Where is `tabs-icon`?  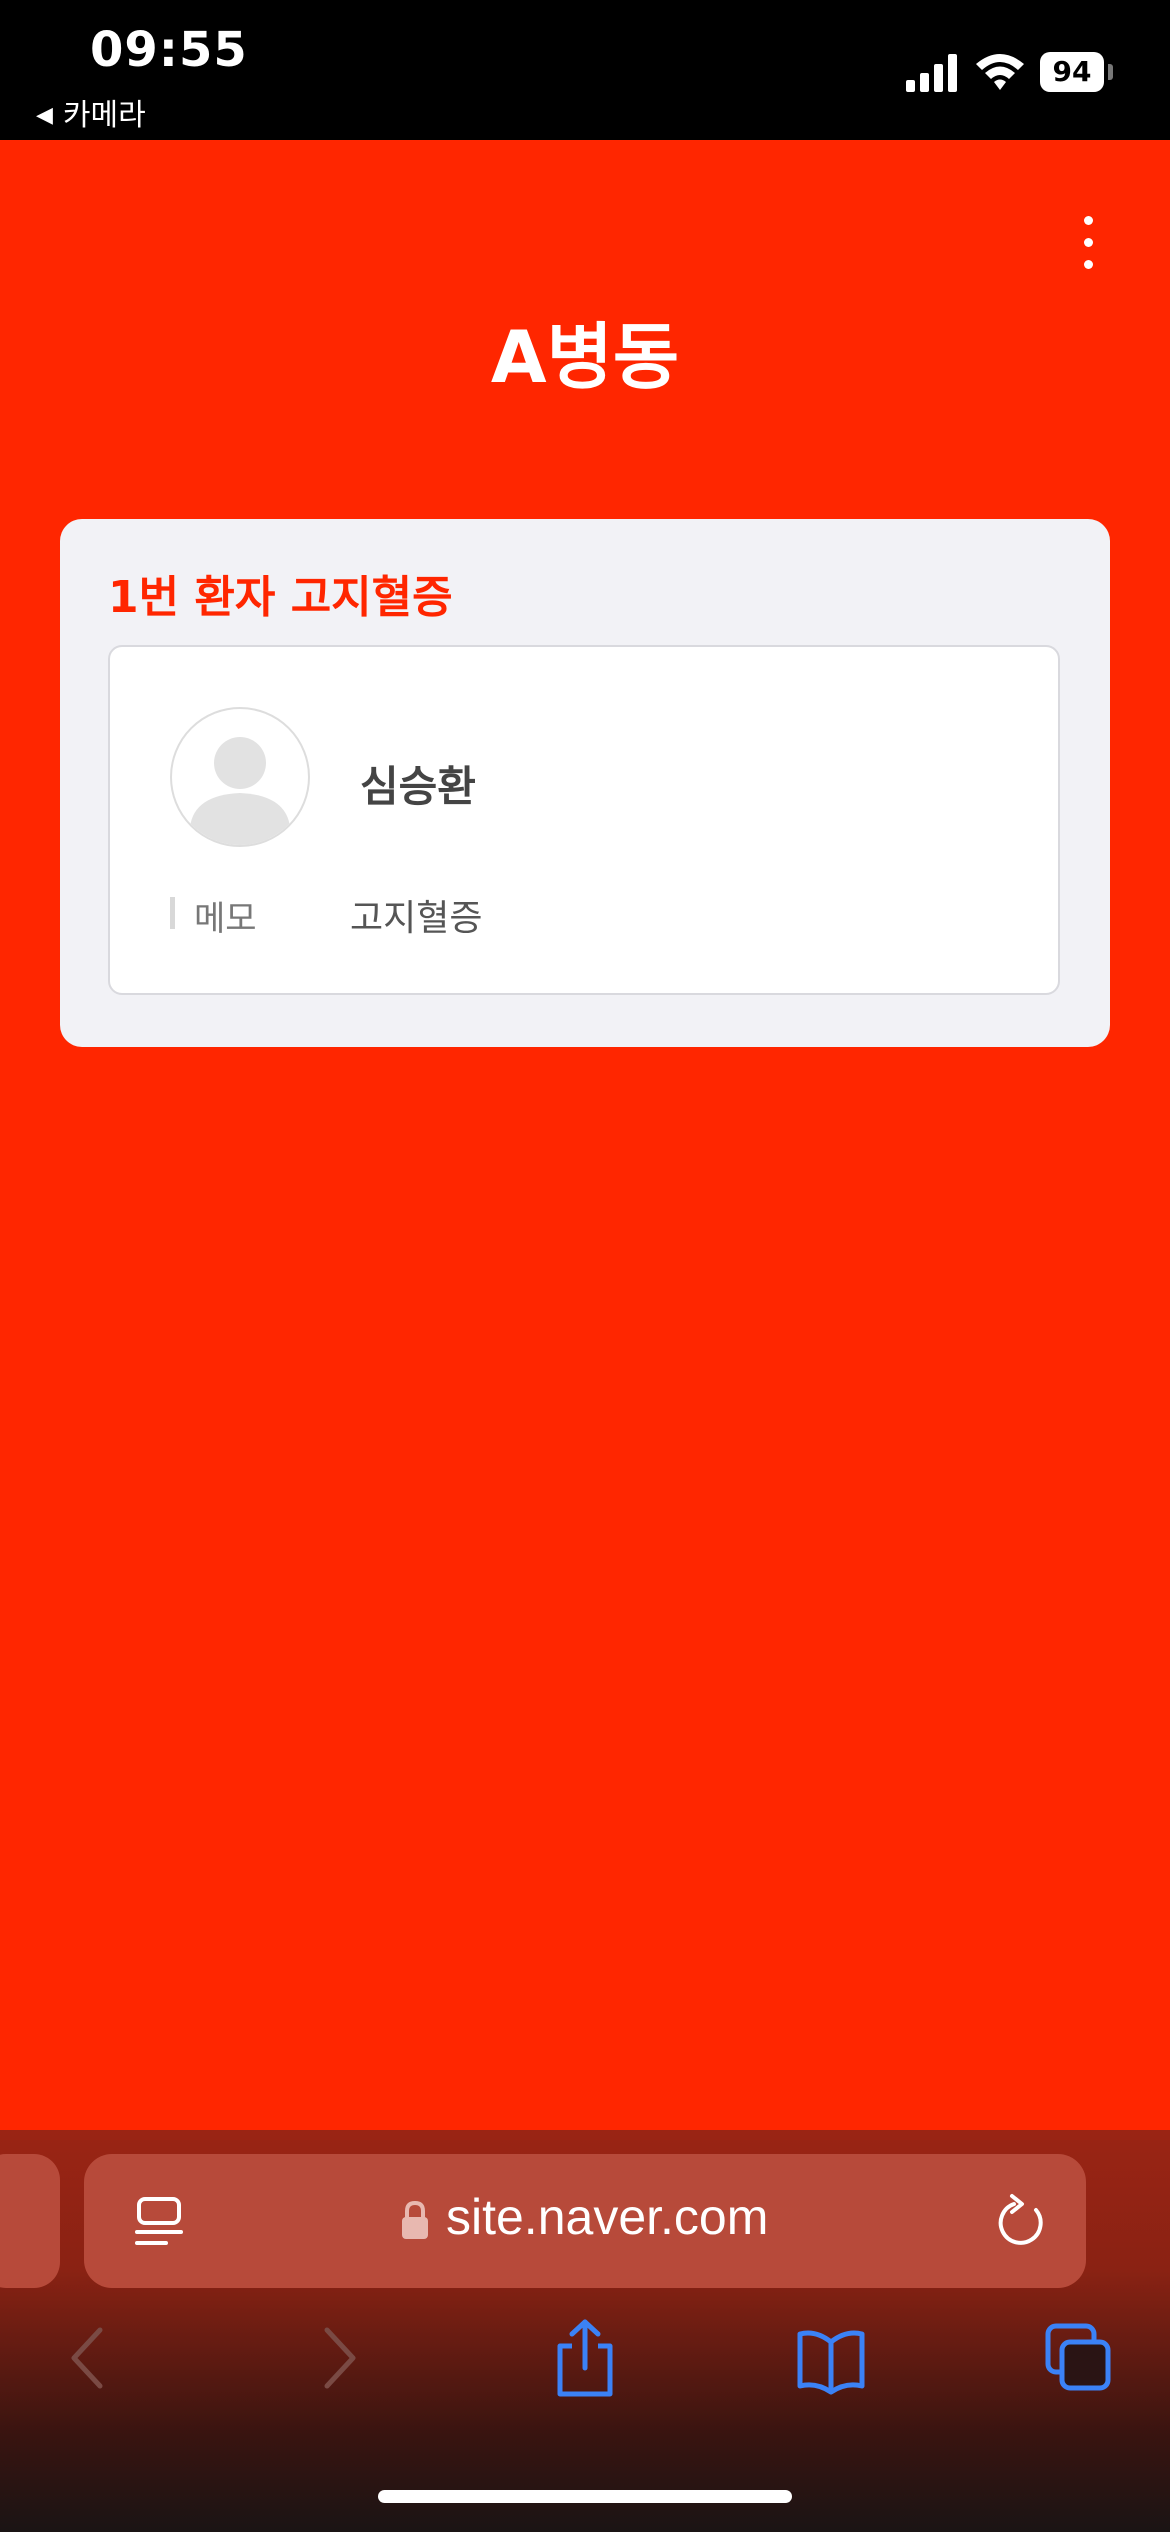
tabs-icon is located at coordinates (1079, 2358).